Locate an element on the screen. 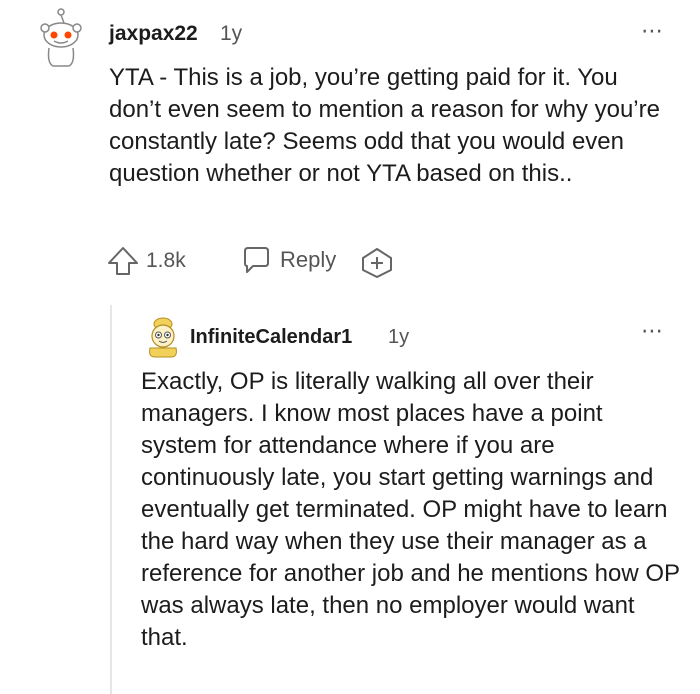 The width and height of the screenshot is (700, 694). reply-author: InfiniteCalendar1 is located at coordinates (271, 337).